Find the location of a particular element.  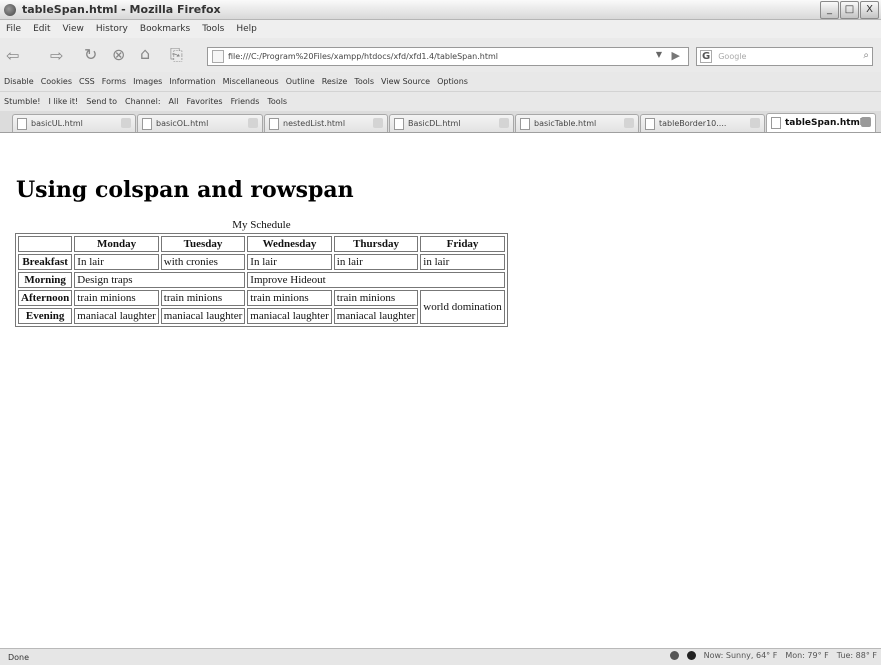

tab-basictable: basicTable.html is located at coordinates (577, 123).